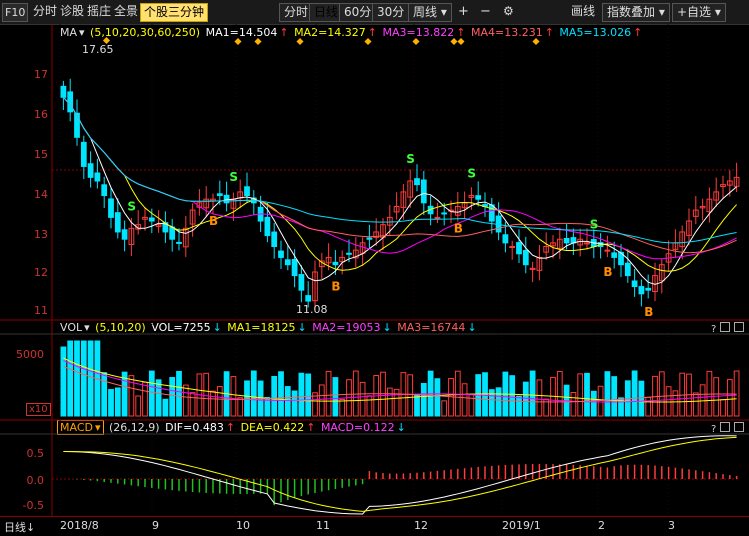 The width and height of the screenshot is (749, 536). What do you see at coordinates (41, 310) in the screenshot?
I see `price-tick-label: 11` at bounding box center [41, 310].